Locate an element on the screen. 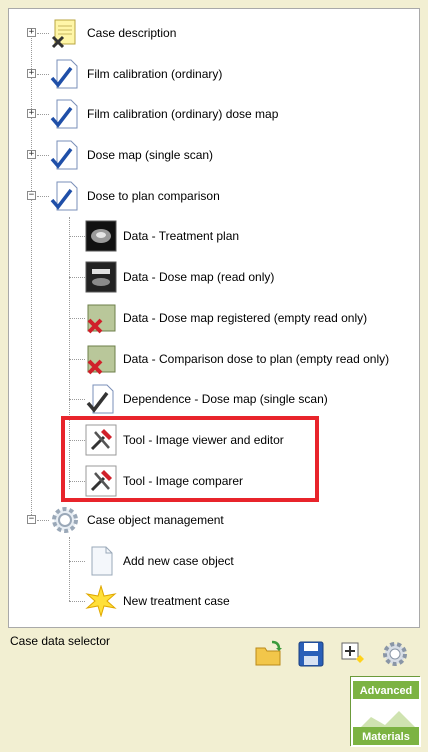  tree-node-dose-map-read-only: Data - Dose map (read only) is located at coordinates (179, 277).